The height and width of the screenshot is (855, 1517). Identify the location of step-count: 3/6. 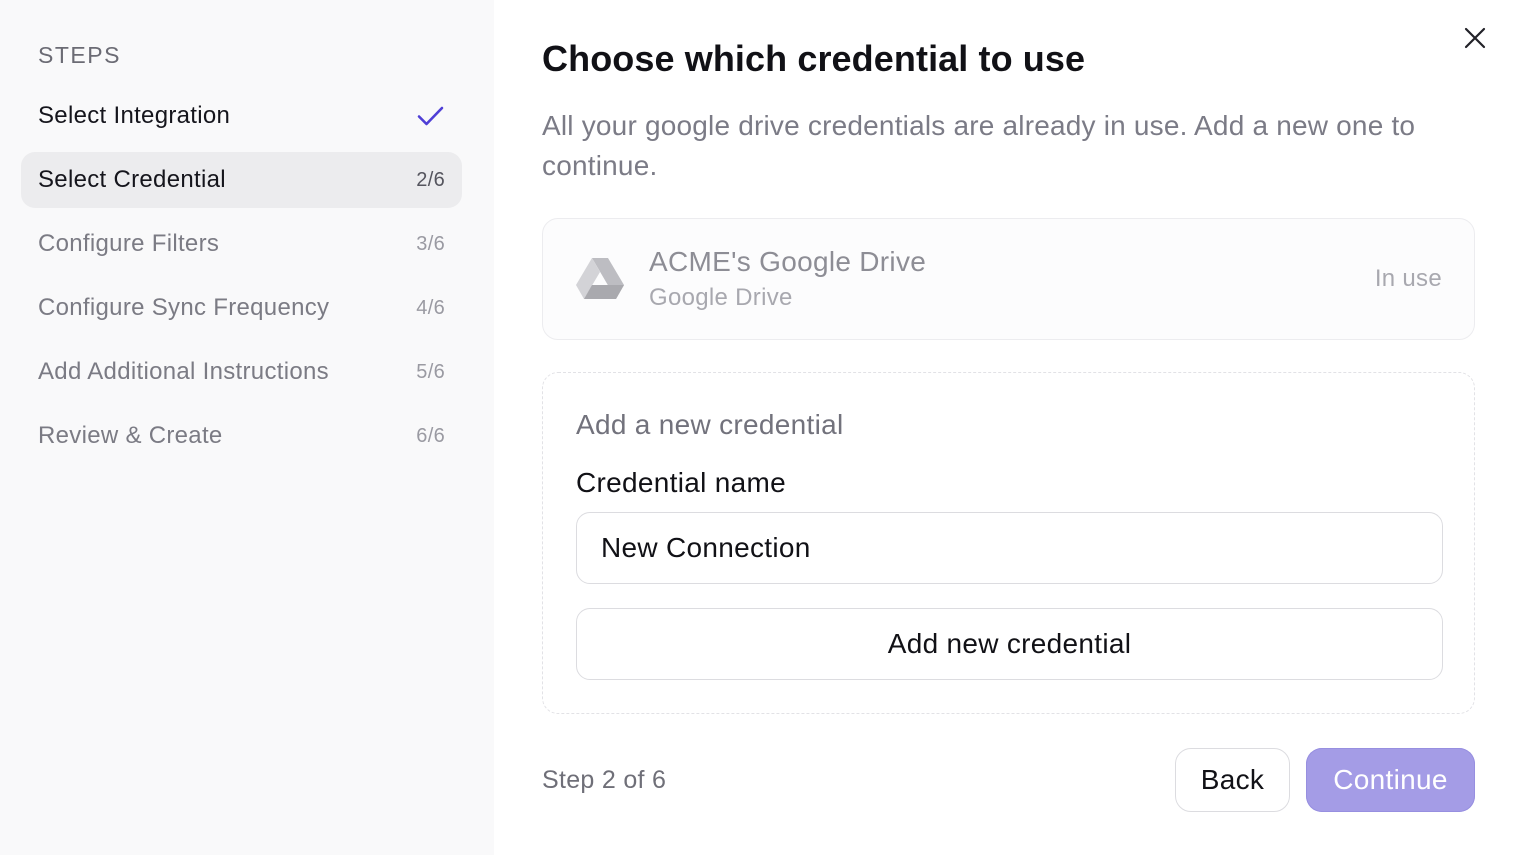
(430, 243).